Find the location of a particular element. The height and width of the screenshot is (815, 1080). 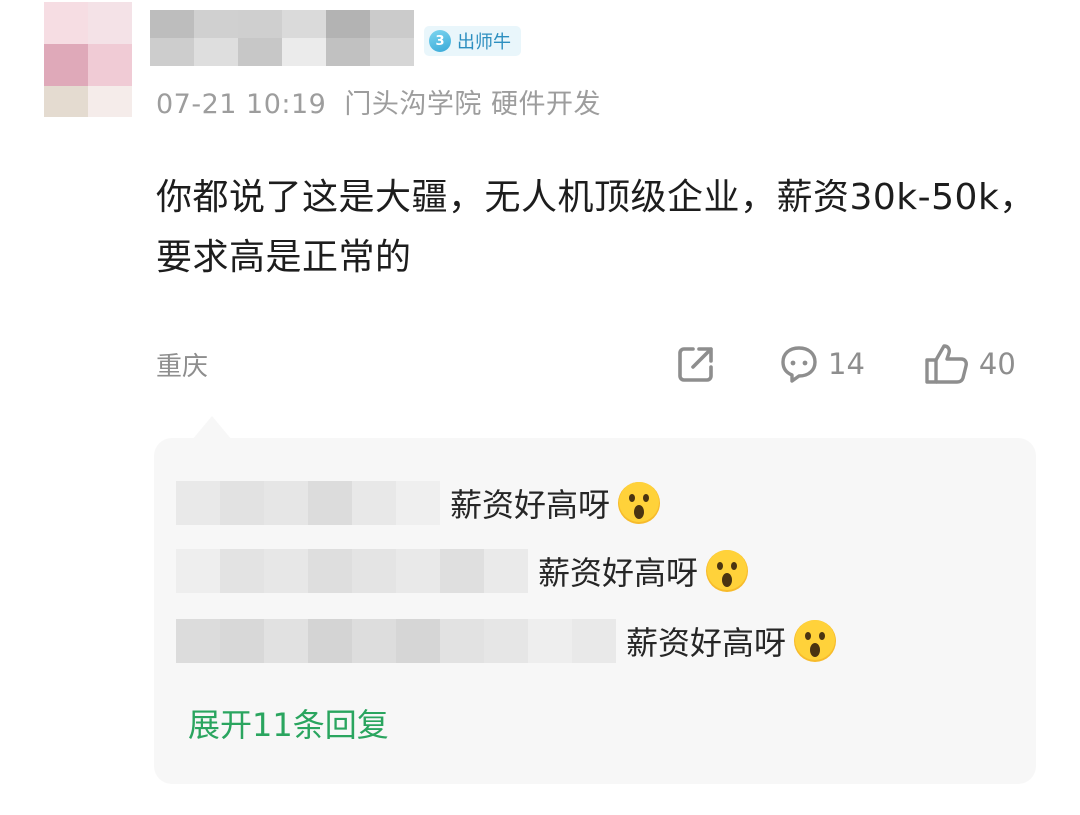

expand-replies-button: 展开11条回复 is located at coordinates (288, 723).